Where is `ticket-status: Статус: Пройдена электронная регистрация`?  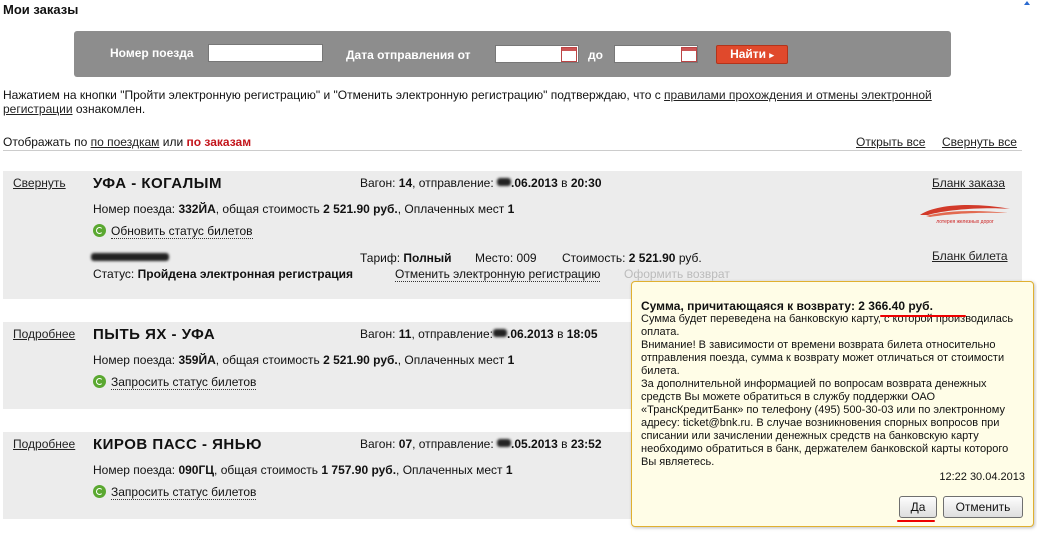
ticket-status: Статус: Пройдена электронная регистрация is located at coordinates (223, 274).